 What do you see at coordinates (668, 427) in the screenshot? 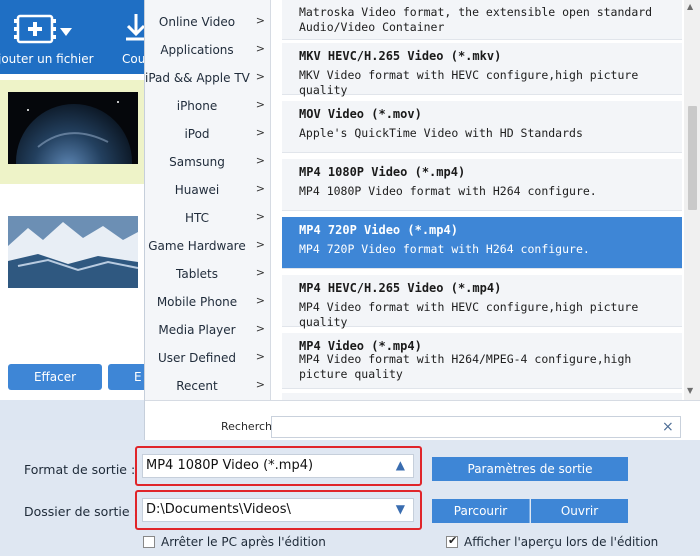
I see `close-icon: ×` at bounding box center [668, 427].